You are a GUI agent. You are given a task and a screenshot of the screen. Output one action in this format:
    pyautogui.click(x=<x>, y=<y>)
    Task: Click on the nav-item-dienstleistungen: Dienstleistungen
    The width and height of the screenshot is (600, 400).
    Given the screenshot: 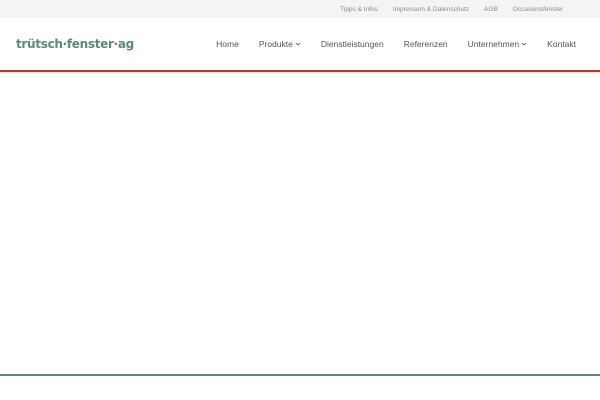 What is the action you would take?
    pyautogui.click(x=352, y=44)
    